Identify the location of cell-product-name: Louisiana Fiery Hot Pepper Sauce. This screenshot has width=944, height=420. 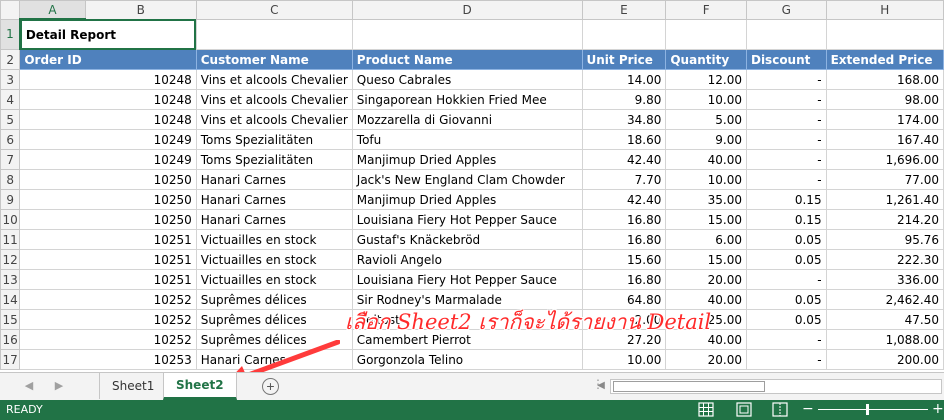
(467, 279).